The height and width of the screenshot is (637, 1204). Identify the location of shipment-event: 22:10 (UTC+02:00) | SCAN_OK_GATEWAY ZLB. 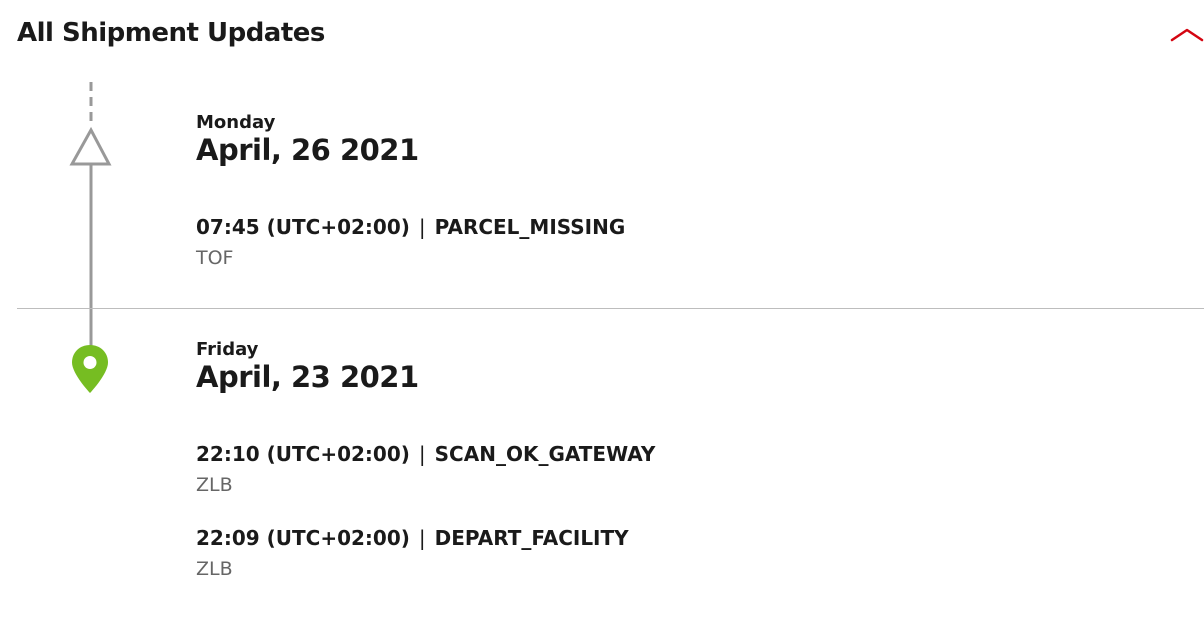
(596, 469).